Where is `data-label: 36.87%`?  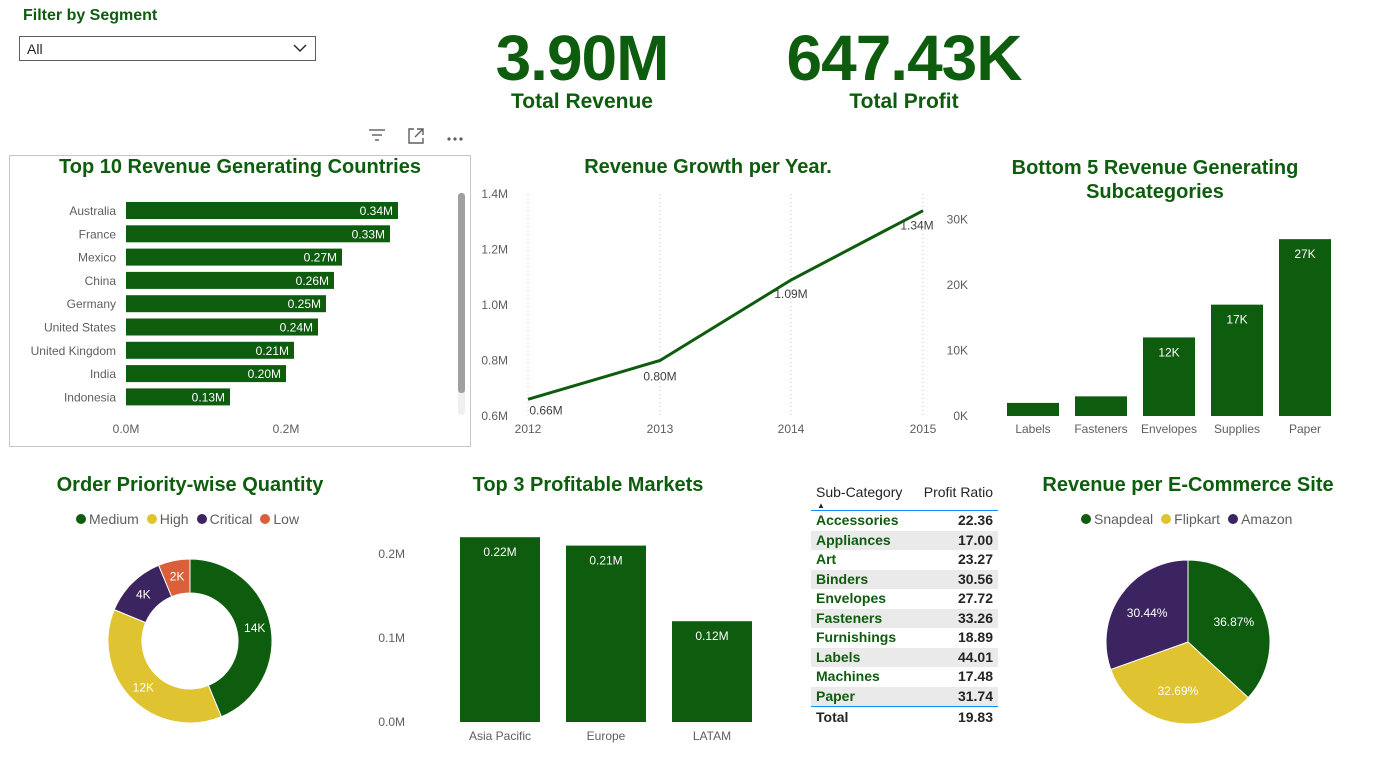 data-label: 36.87% is located at coordinates (1233, 622).